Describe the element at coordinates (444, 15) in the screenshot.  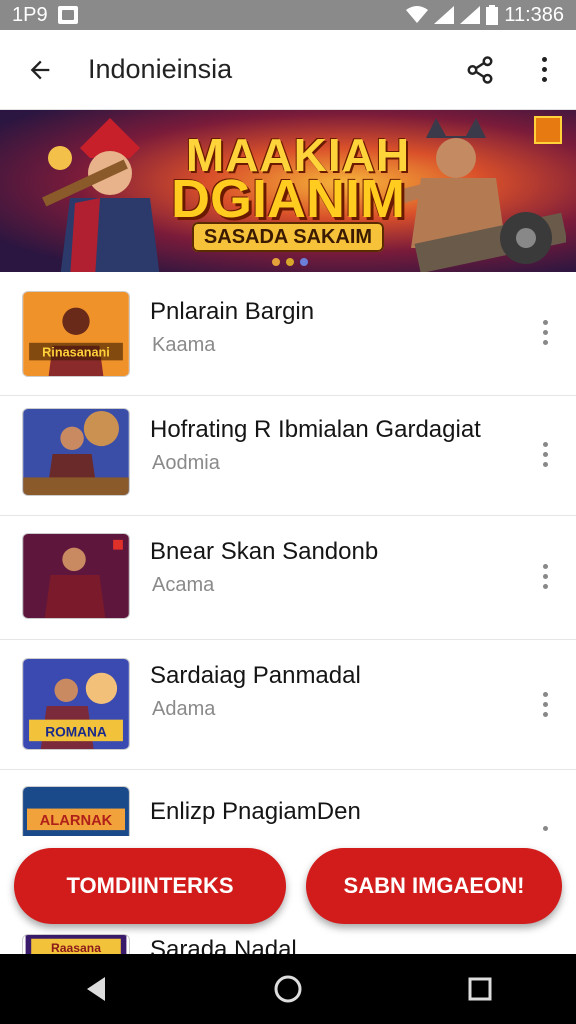
I see `signal-icon` at that location.